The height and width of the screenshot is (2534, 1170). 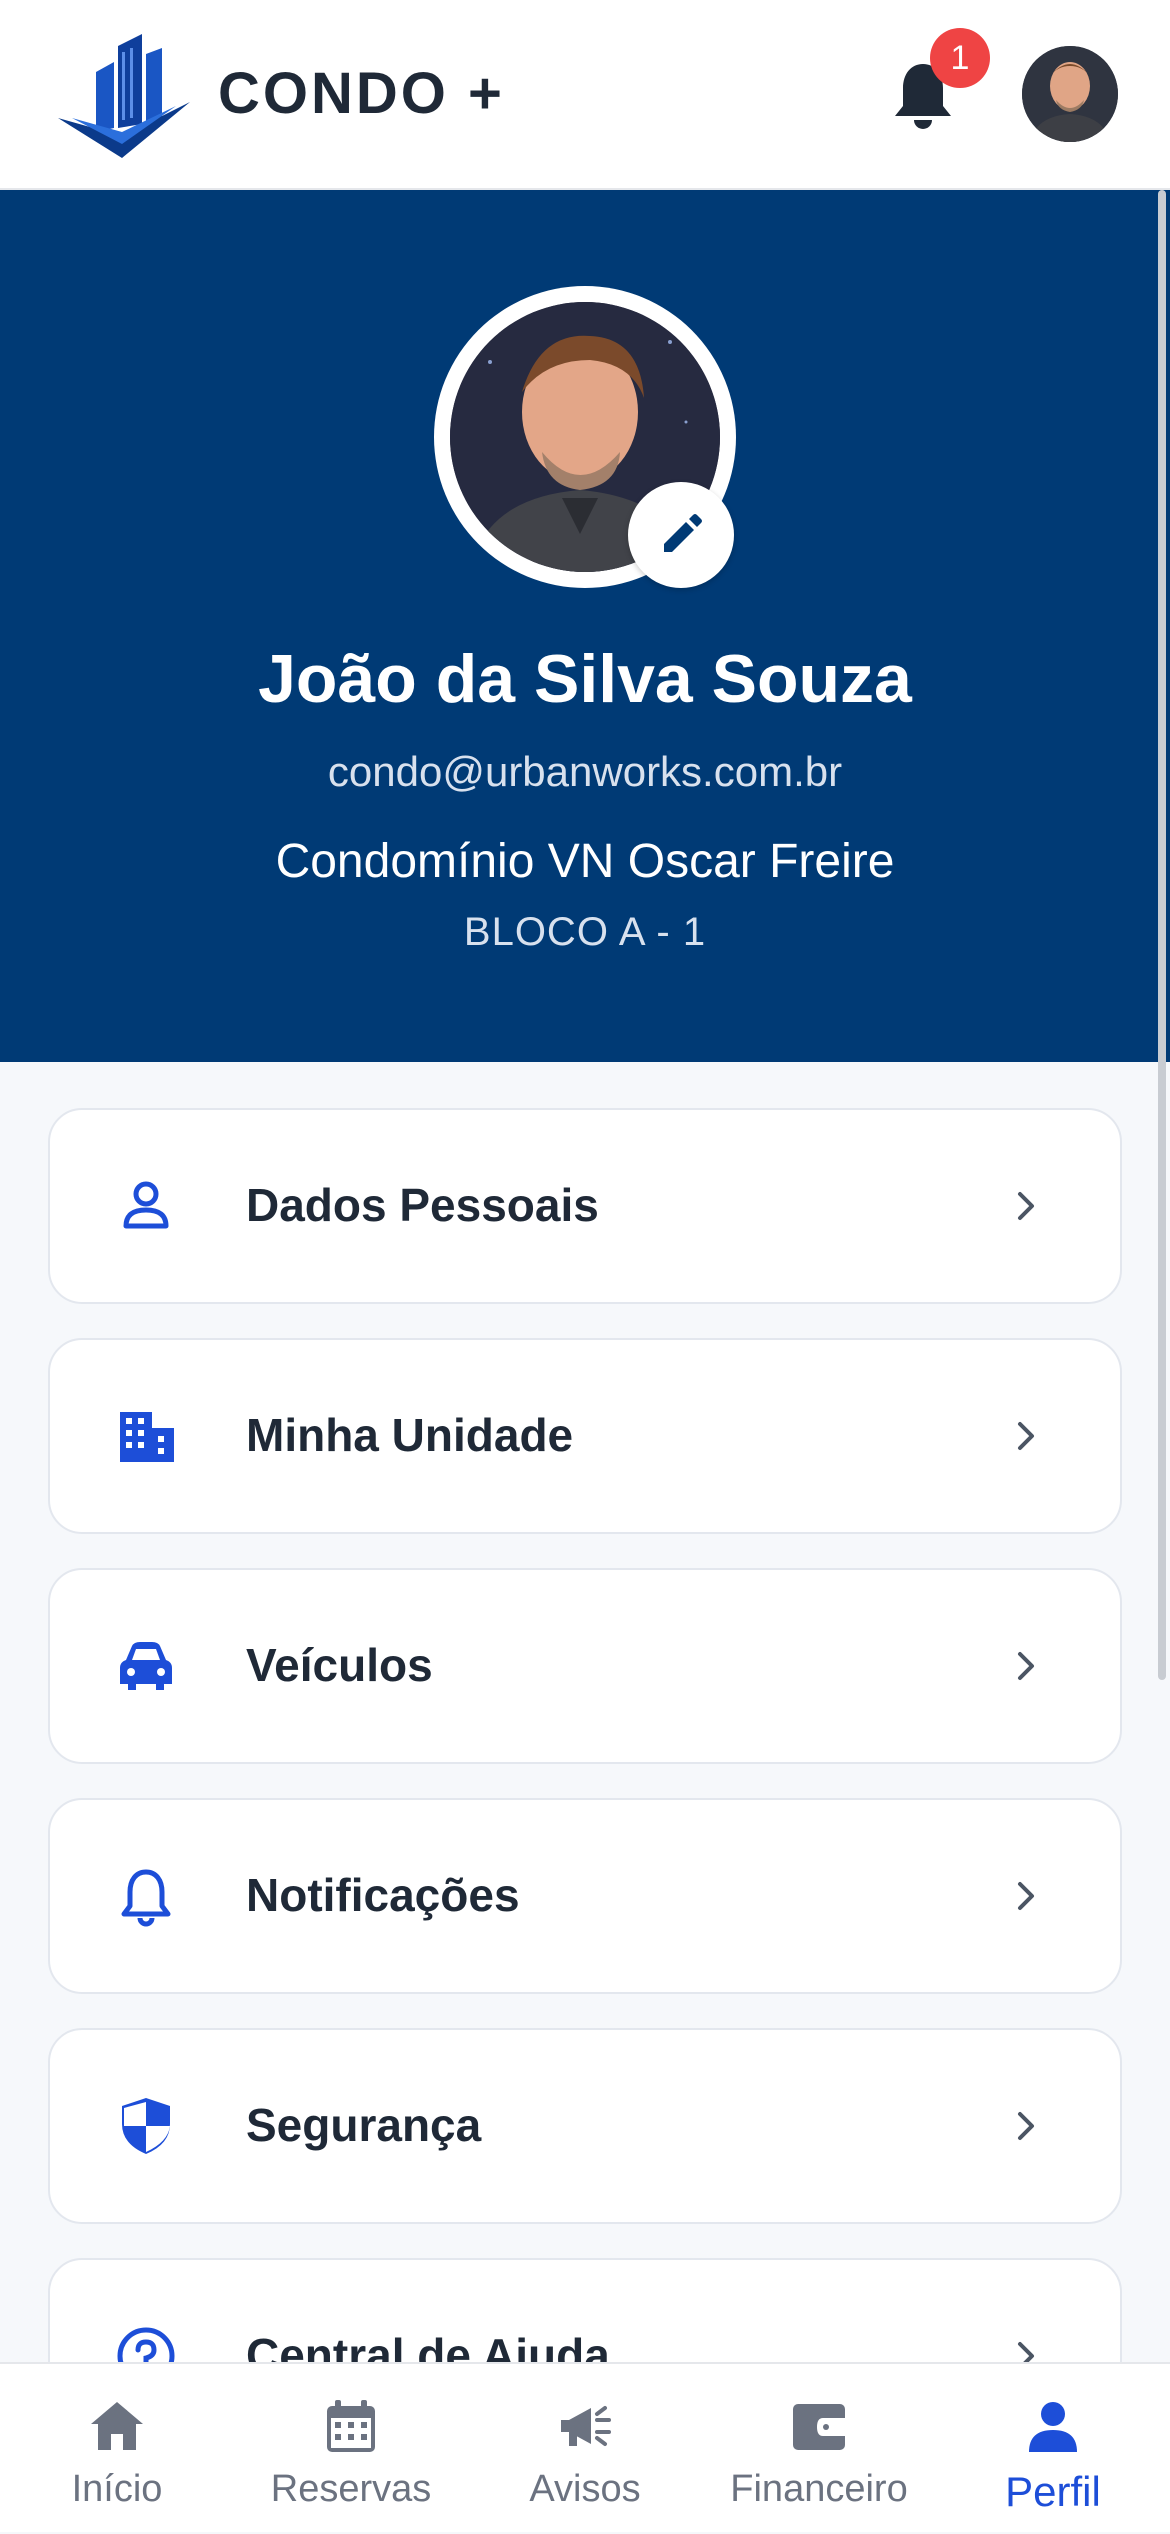 What do you see at coordinates (585, 2489) in the screenshot?
I see `nav-label: Avisos` at bounding box center [585, 2489].